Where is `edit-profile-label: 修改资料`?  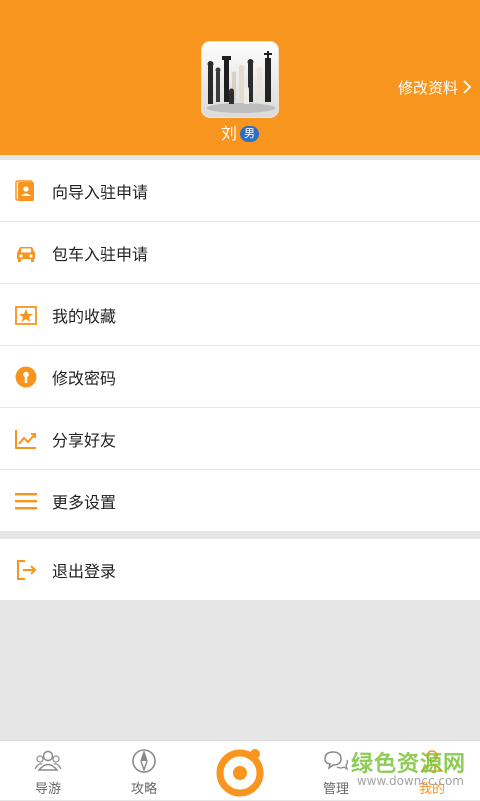
edit-profile-label: 修改资料 is located at coordinates (427, 87).